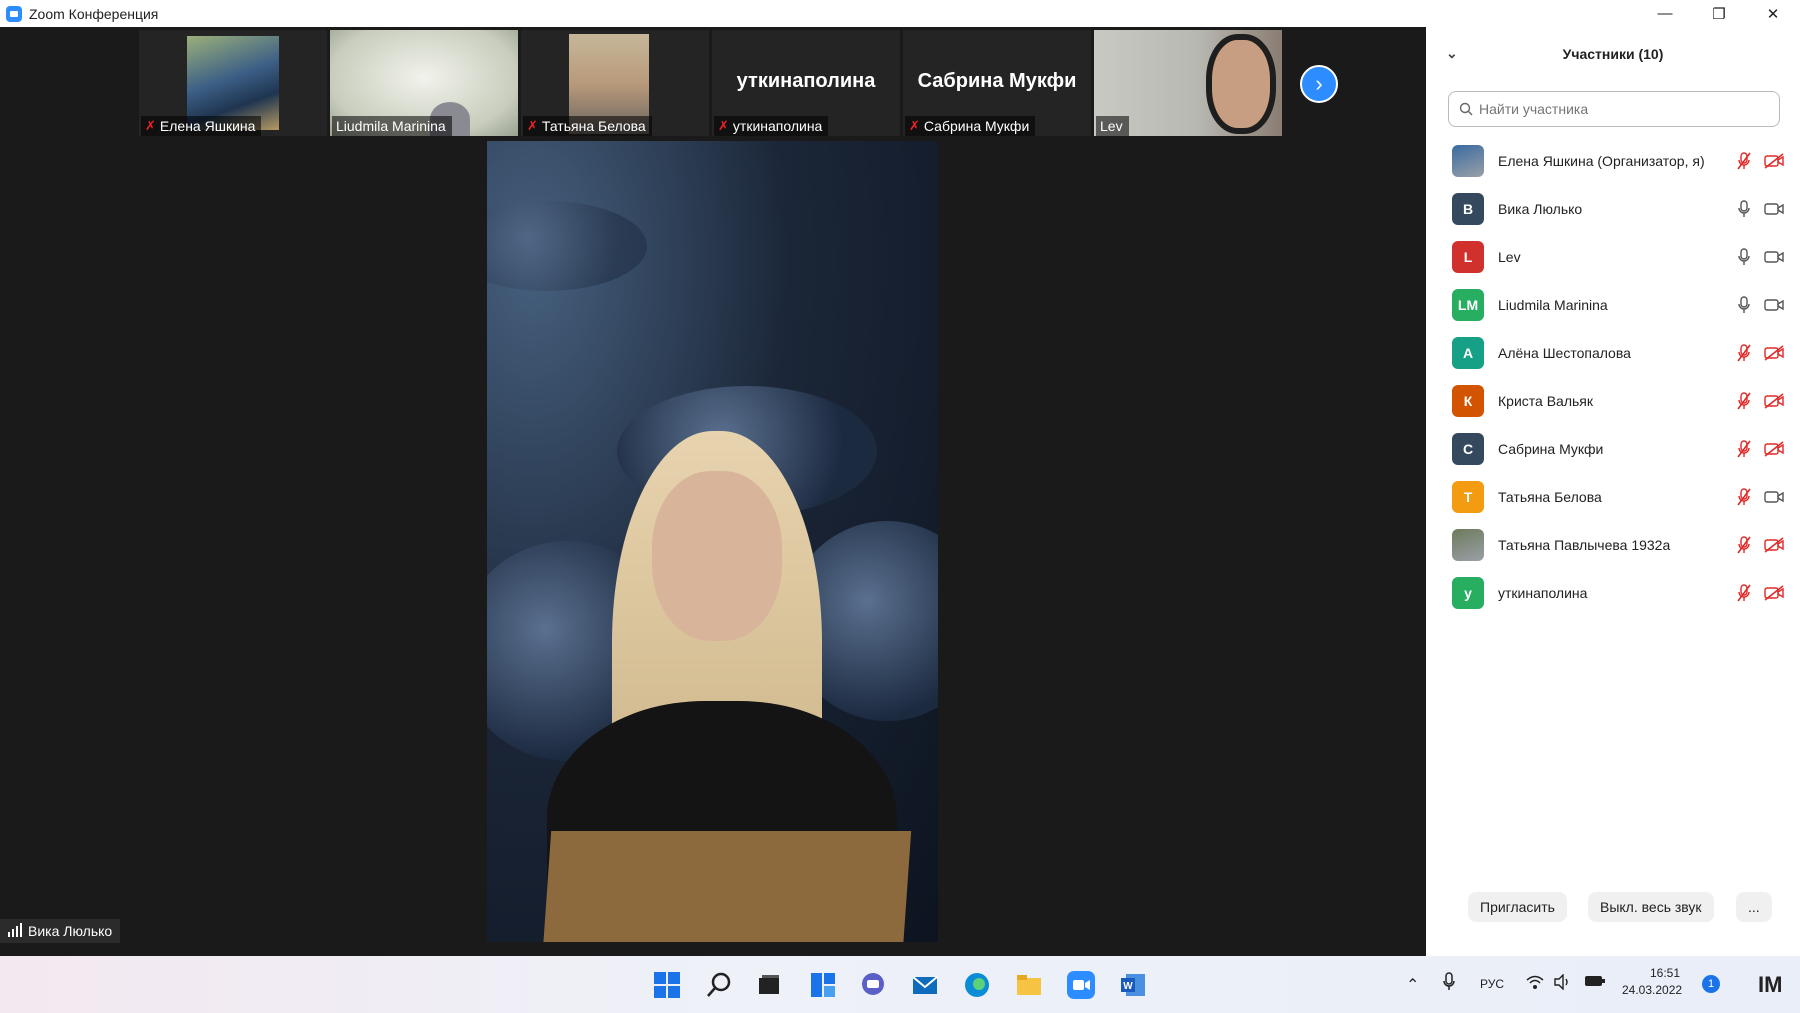  Describe the element at coordinates (717, 556) in the screenshot. I see `speaker-face` at that location.